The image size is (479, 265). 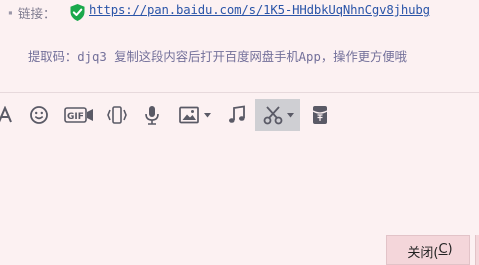 I want to click on voice-button, so click(x=152, y=115).